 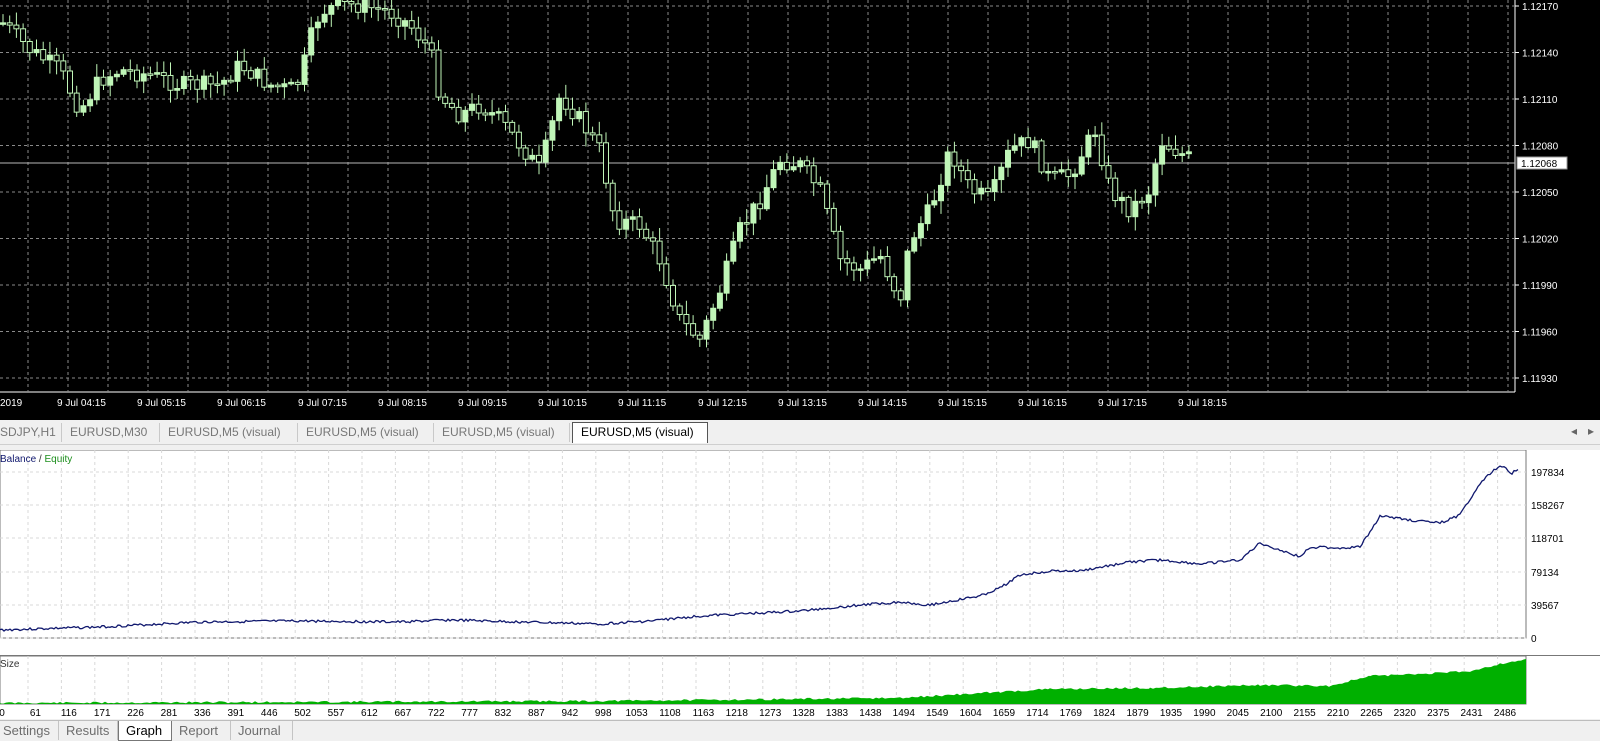 I want to click on size-graph: Size, so click(x=800, y=680).